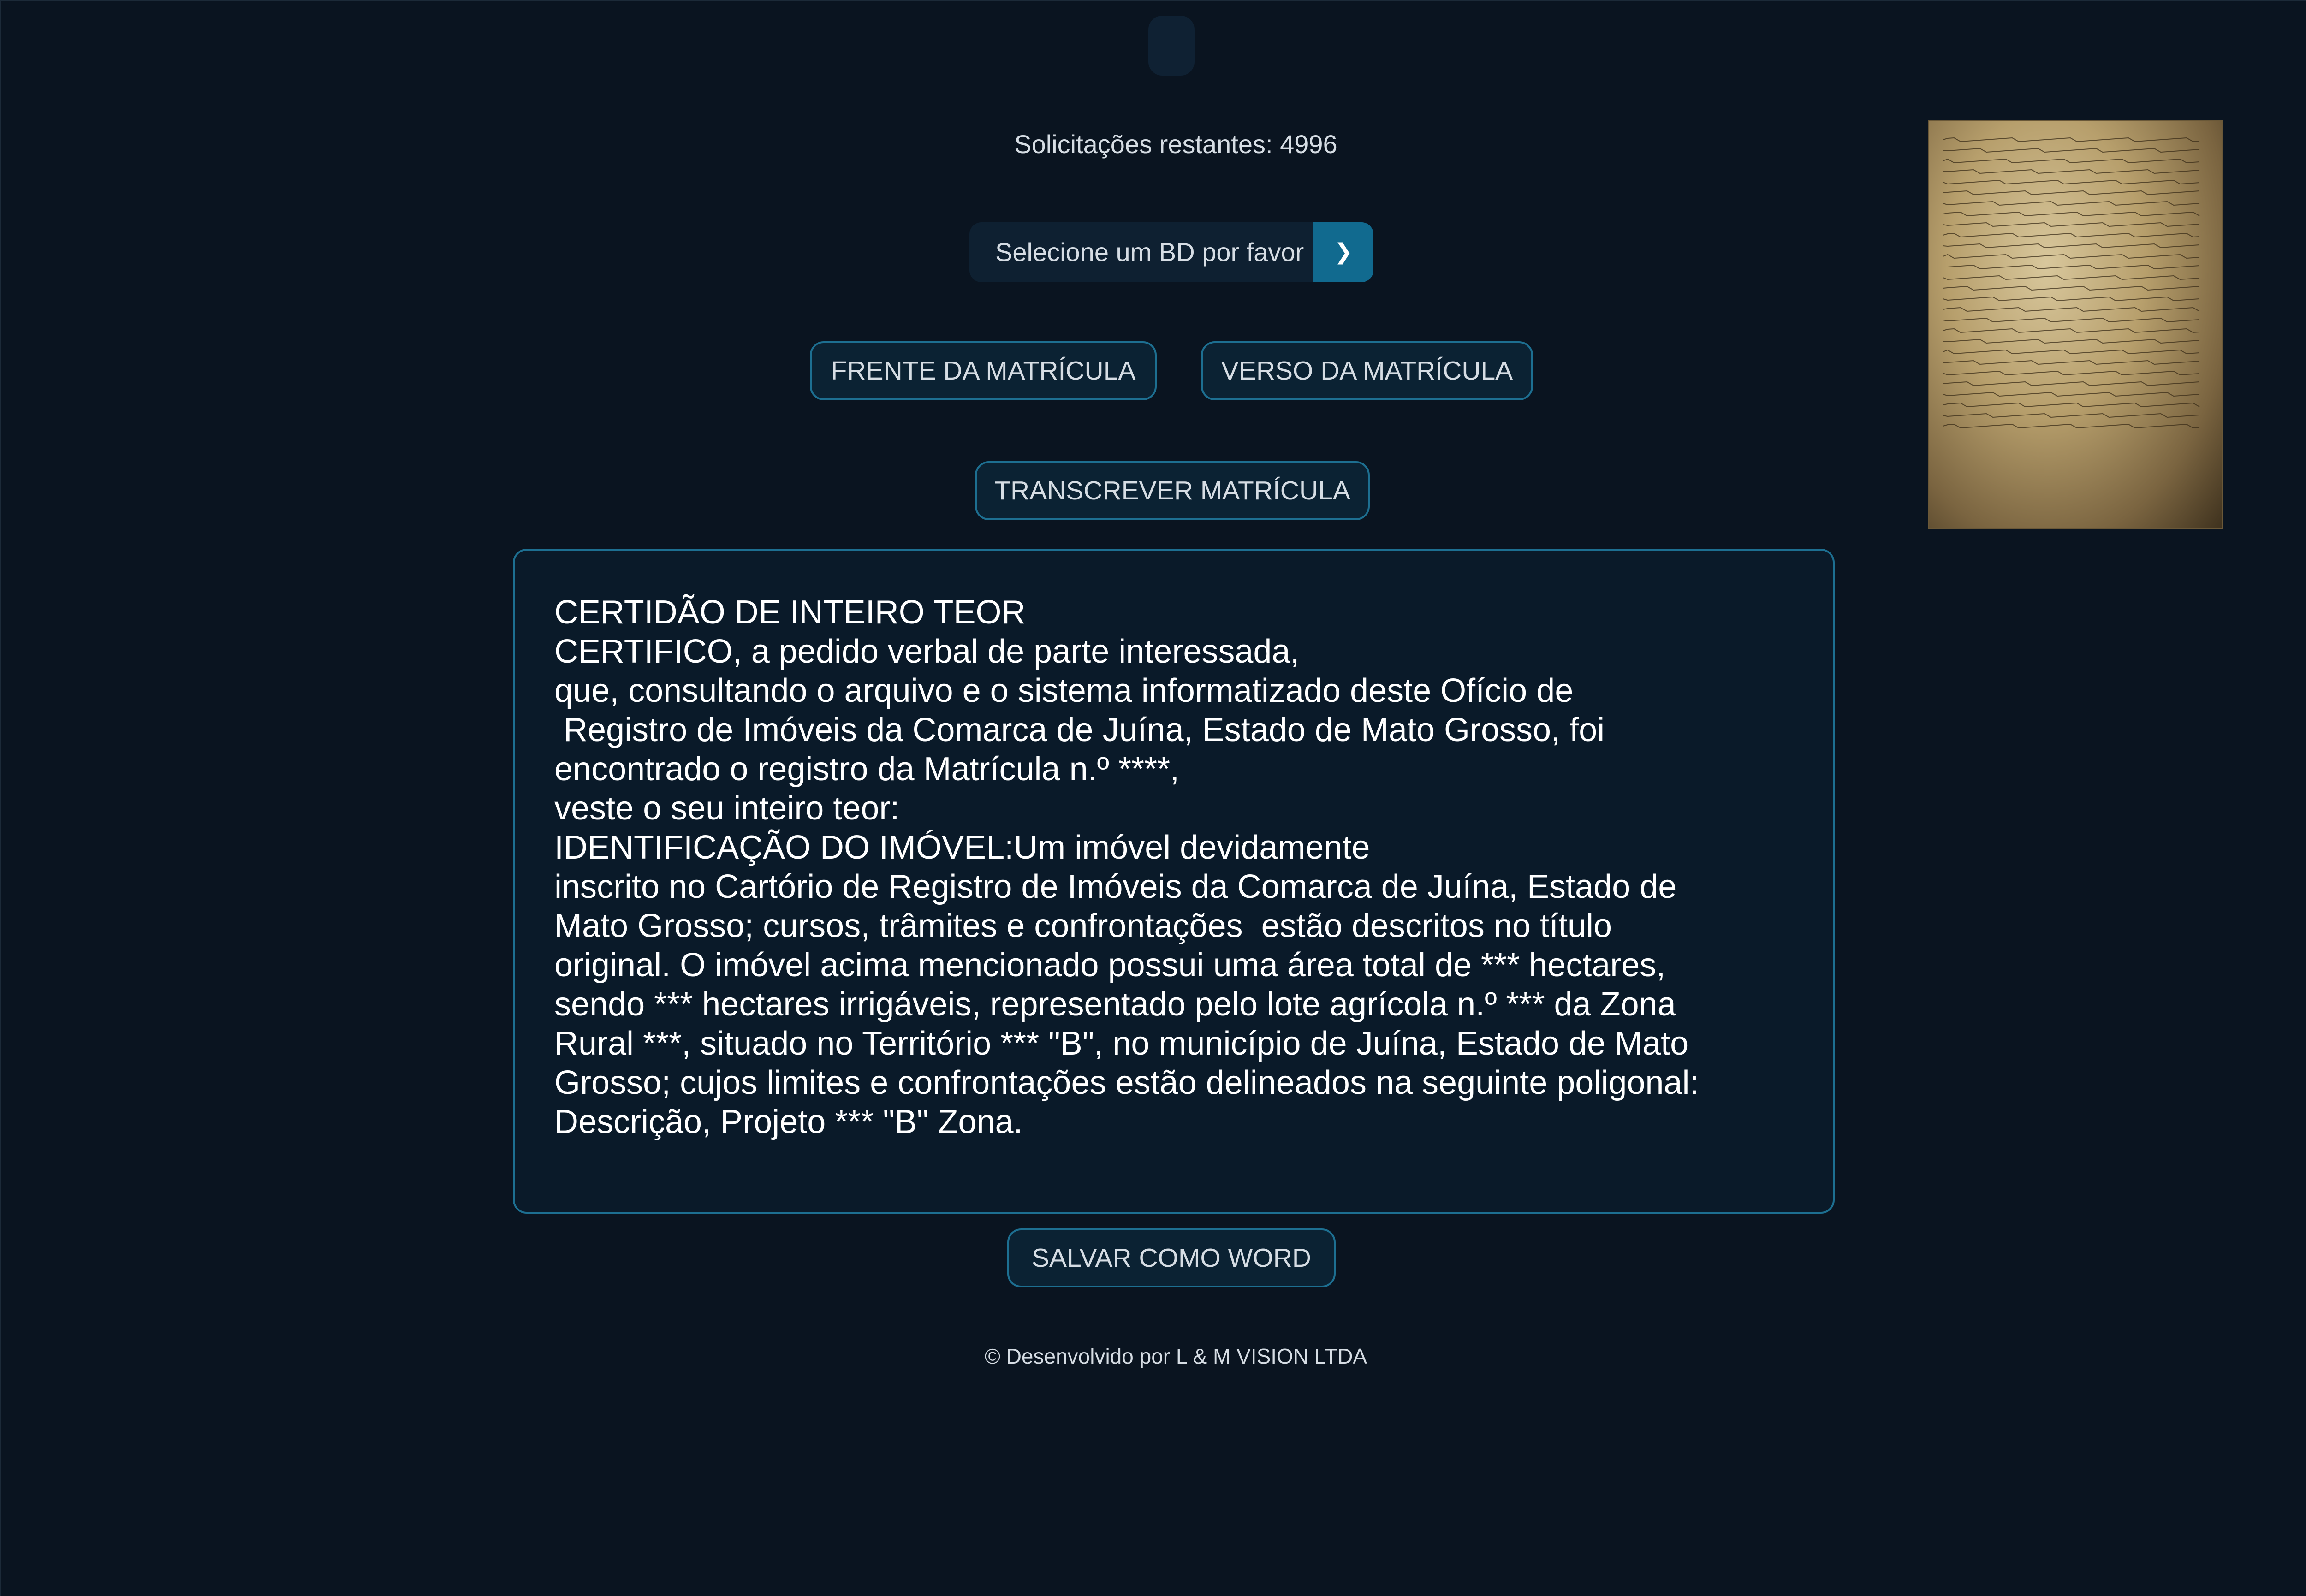 The image size is (2306, 1596). Describe the element at coordinates (1153, 0) in the screenshot. I see `window-top-border` at that location.